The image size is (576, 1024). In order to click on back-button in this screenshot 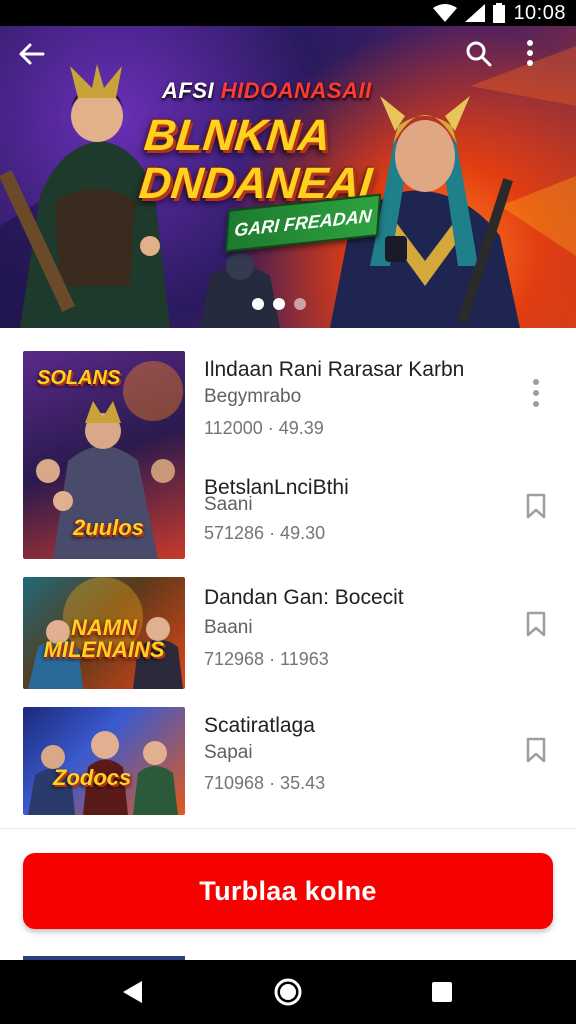, I will do `click(37, 60)`.